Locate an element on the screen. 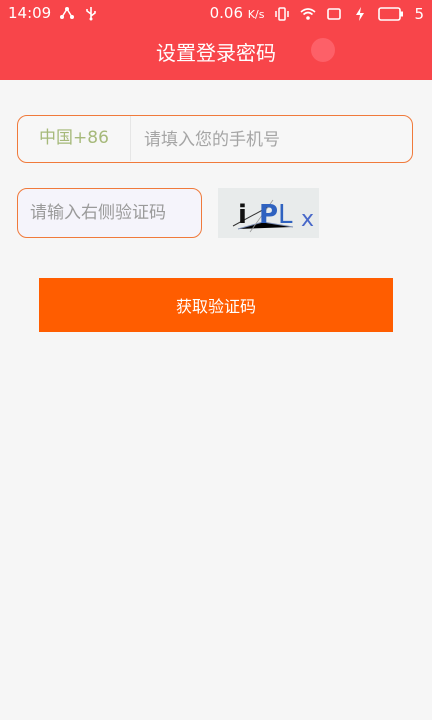 This screenshot has height=720, width=432. touch-indicator is located at coordinates (323, 50).